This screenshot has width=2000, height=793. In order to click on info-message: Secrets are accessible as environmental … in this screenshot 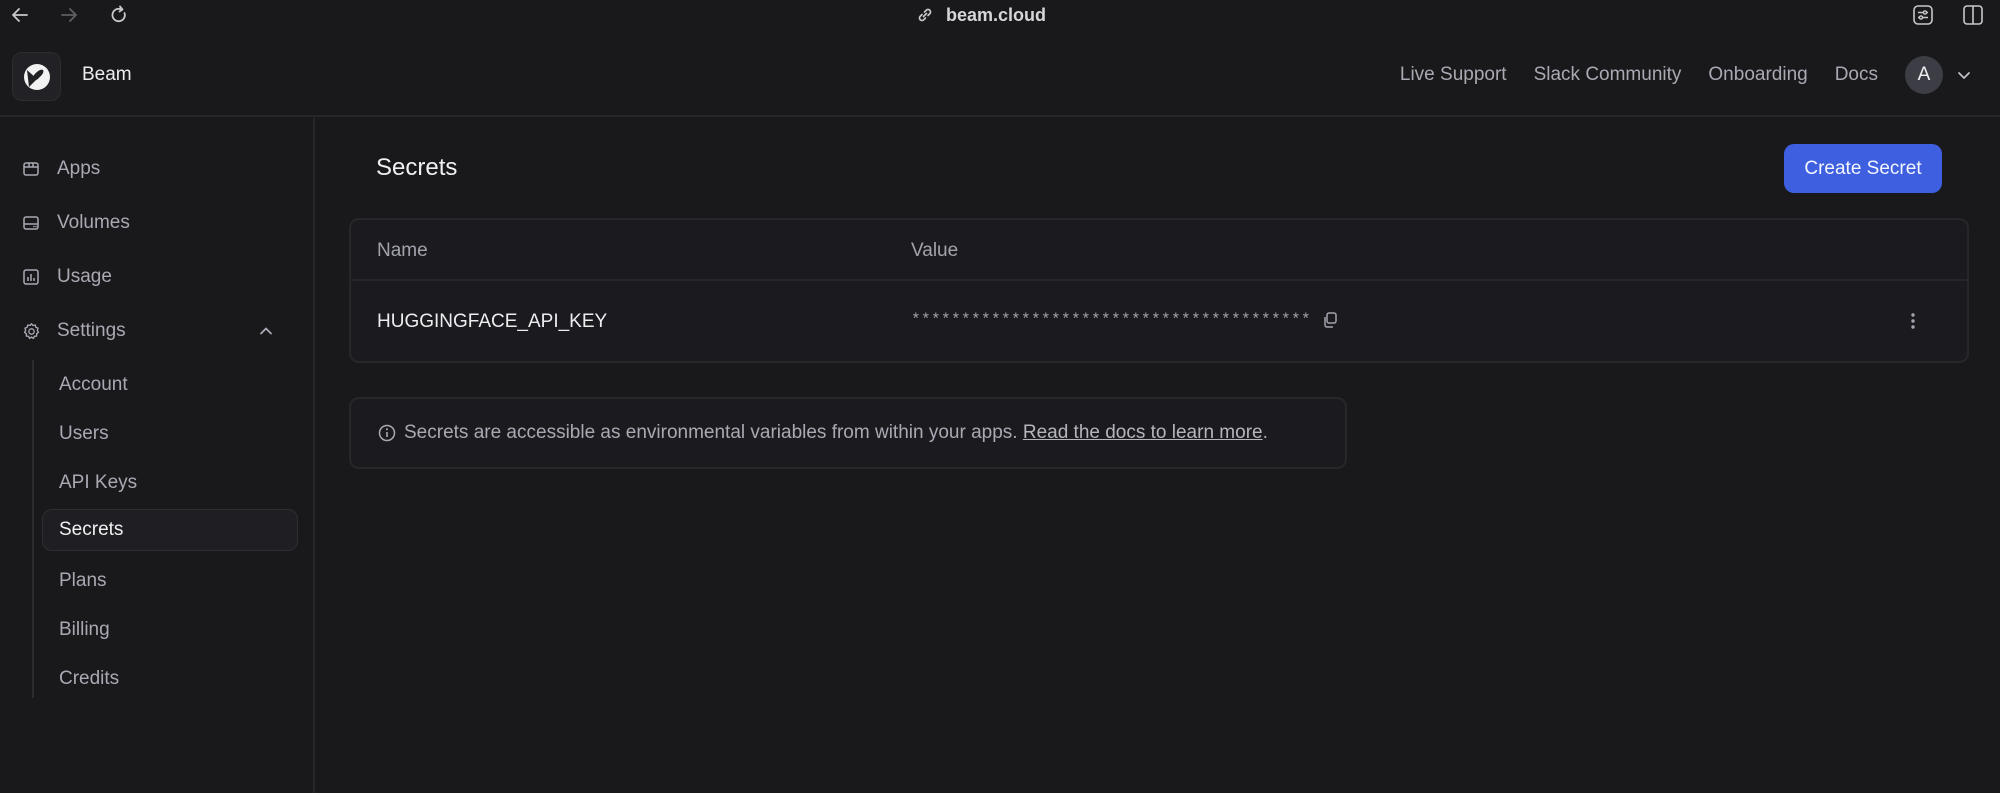, I will do `click(711, 432)`.